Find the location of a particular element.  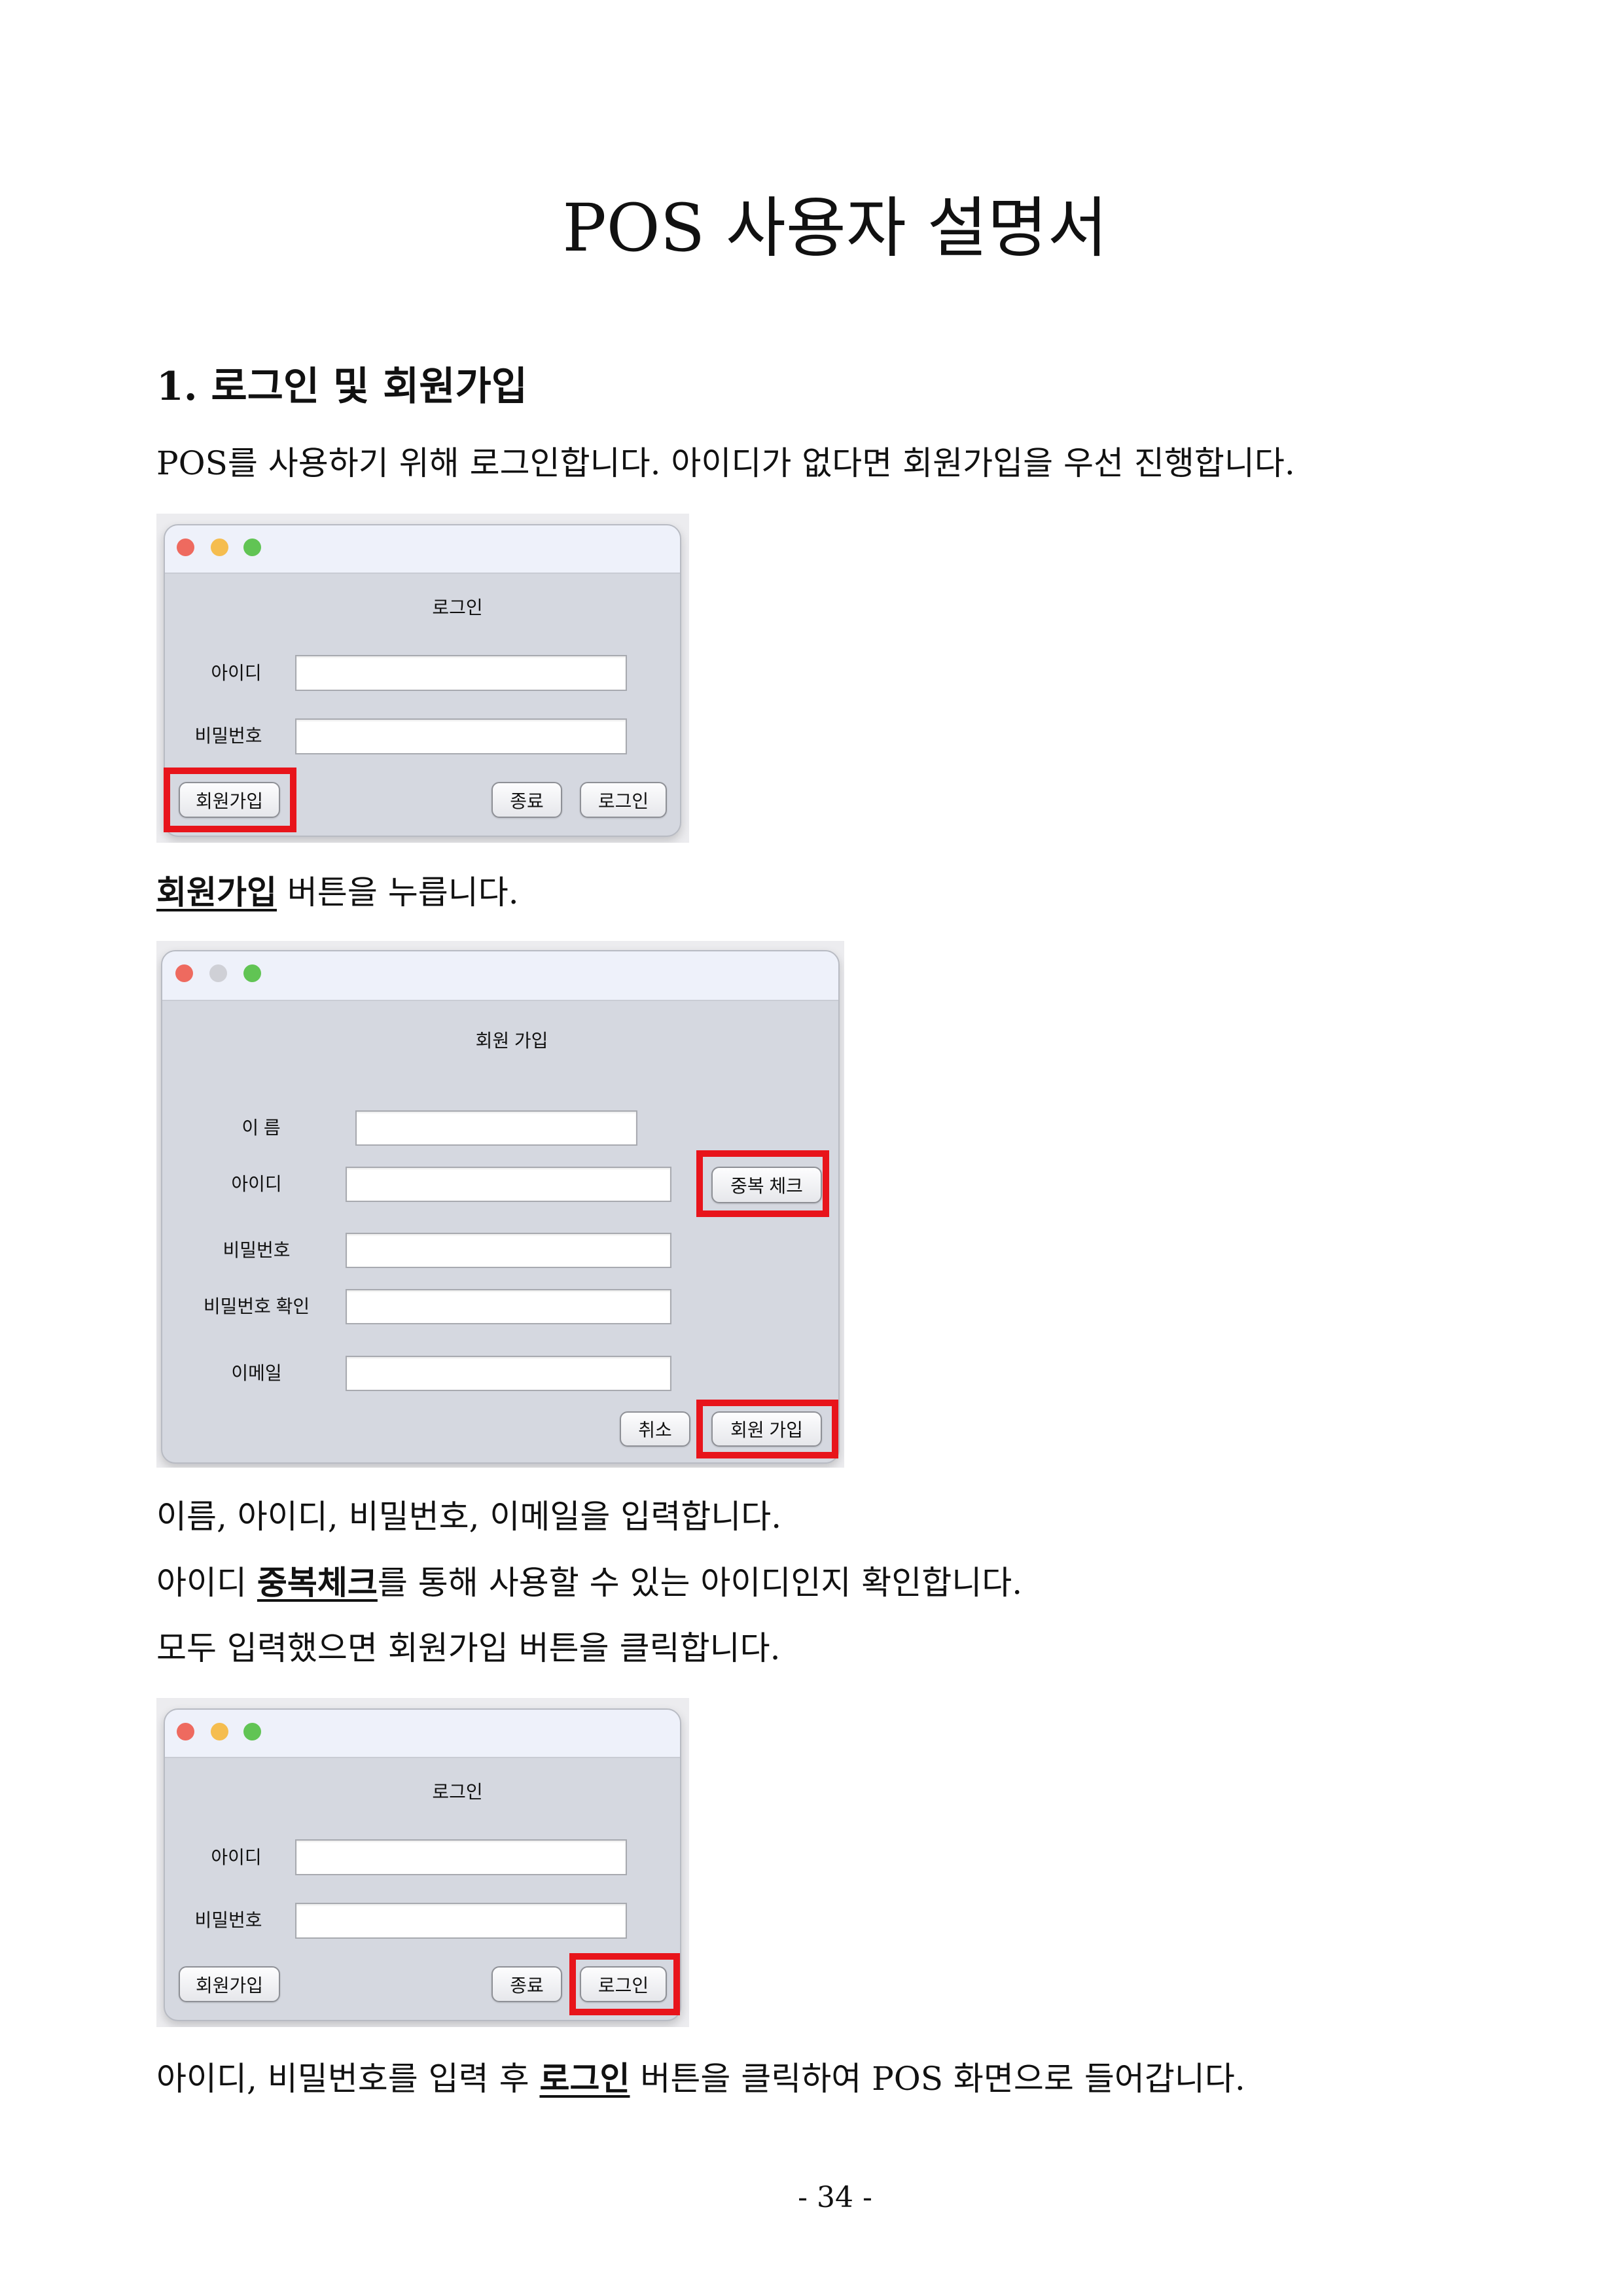

signup-button: 회원가입 is located at coordinates (230, 1984).